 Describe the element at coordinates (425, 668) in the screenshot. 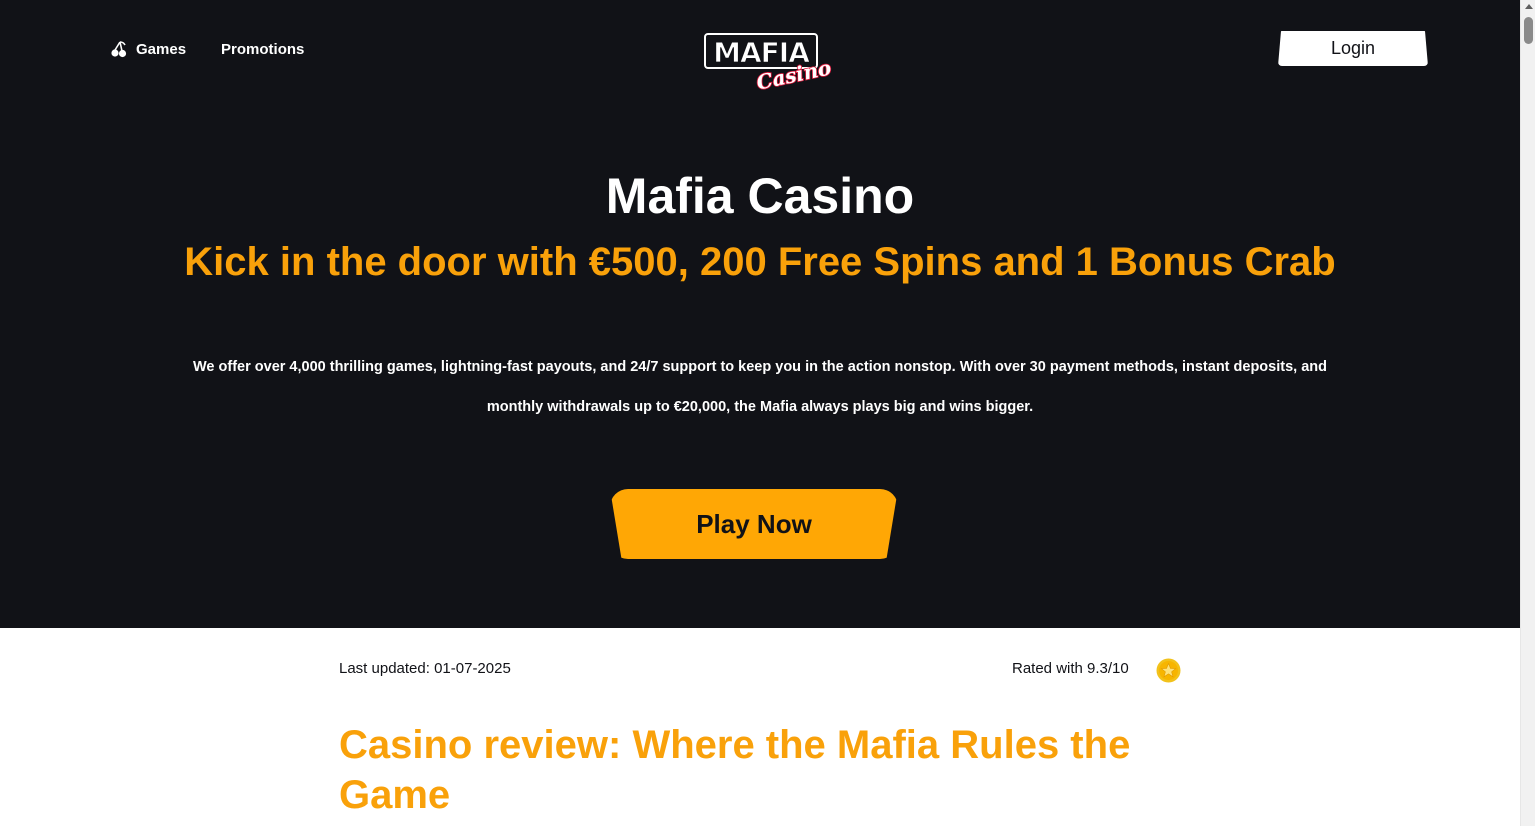

I see `last-updated-text: Last updated: 01-07-2025` at that location.